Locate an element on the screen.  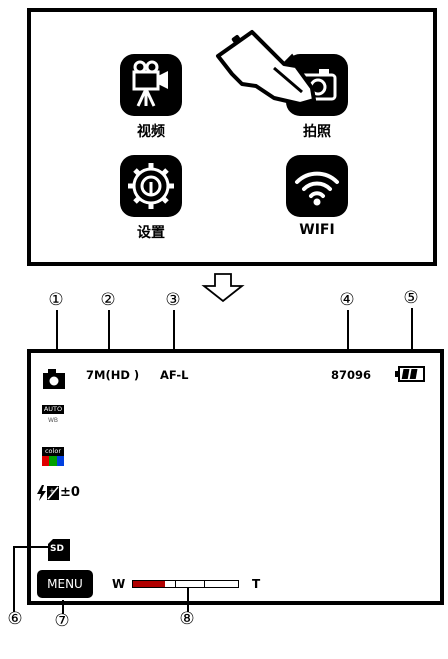
zoom-bar is located at coordinates (185, 584).